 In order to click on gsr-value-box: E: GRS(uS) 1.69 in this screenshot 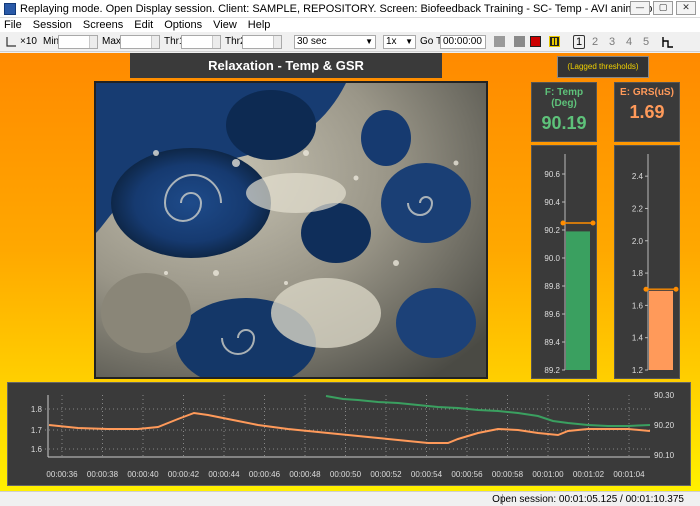, I will do `click(647, 112)`.